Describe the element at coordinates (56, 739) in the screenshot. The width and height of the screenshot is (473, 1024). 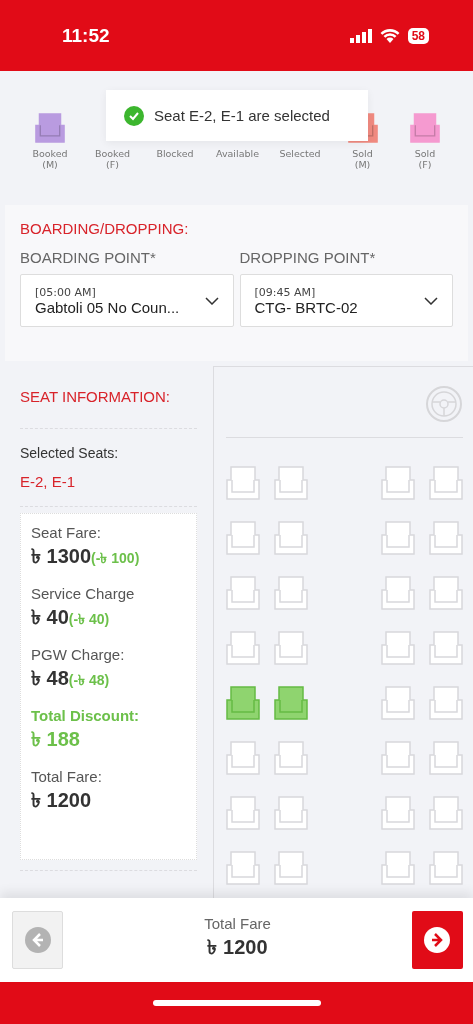
I see `fare-amount: ৳ 188` at that location.